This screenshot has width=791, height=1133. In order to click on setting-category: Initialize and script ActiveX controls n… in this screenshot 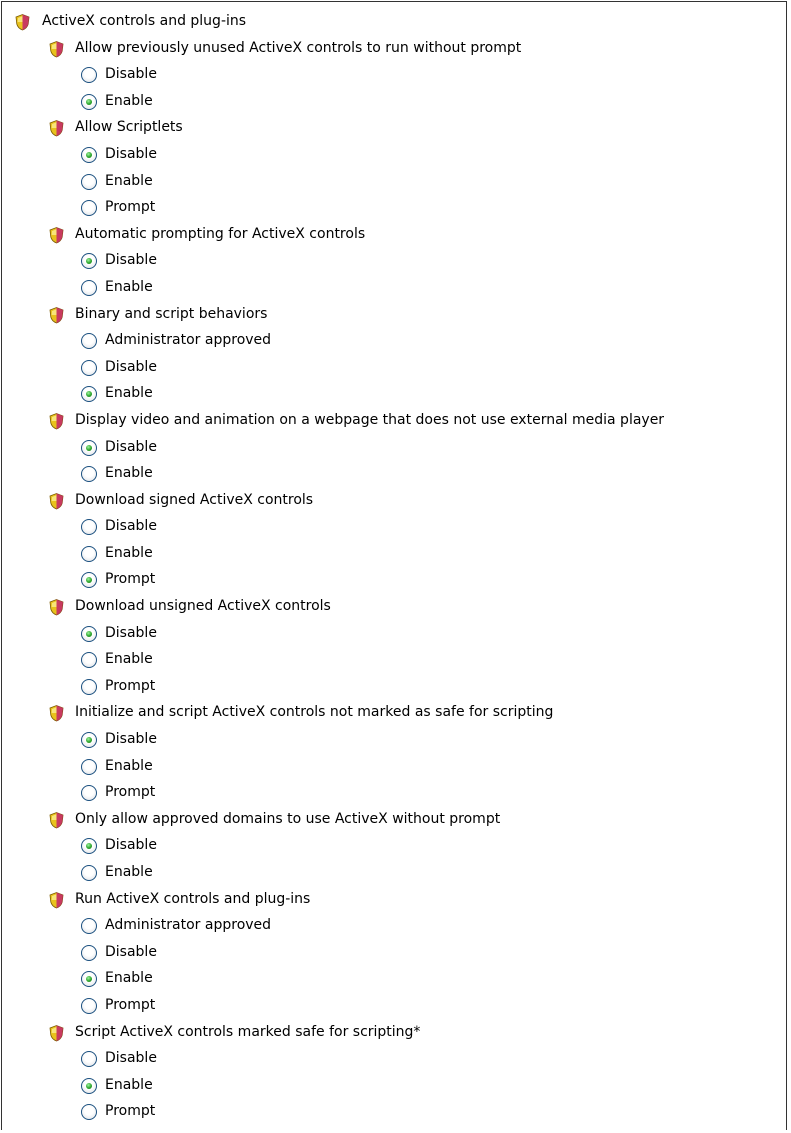, I will do `click(400, 712)`.